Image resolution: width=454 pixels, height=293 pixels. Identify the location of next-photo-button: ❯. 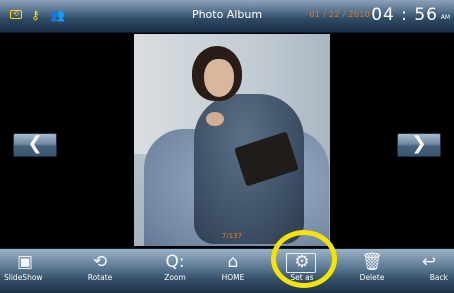
(419, 145).